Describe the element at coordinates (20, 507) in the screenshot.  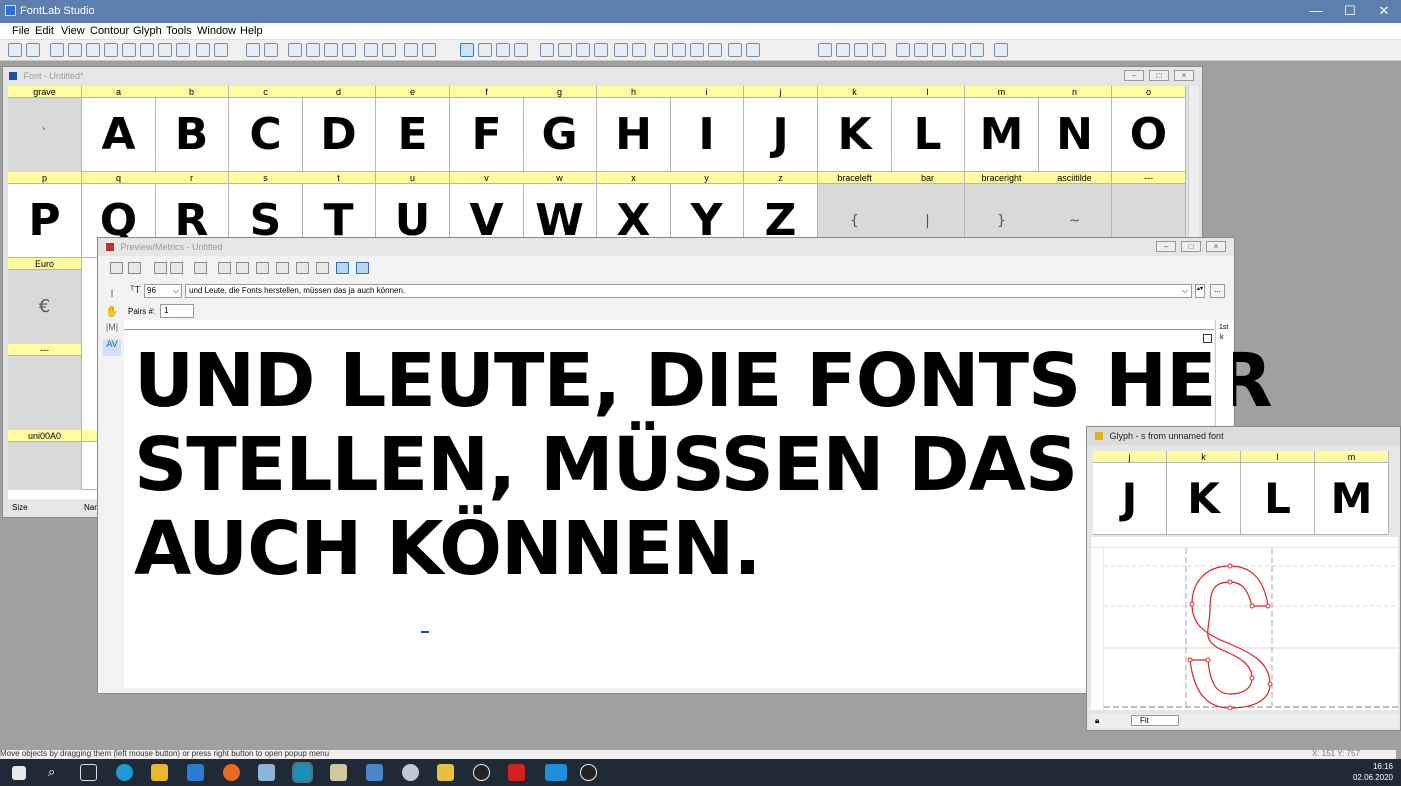
I see `size-dropdown: Size` at that location.